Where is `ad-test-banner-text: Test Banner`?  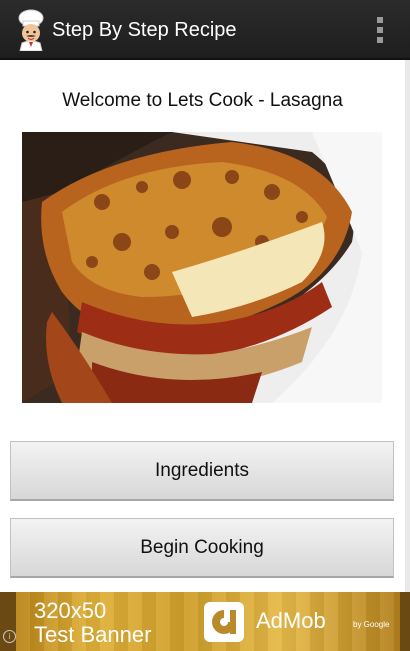 ad-test-banner-text: Test Banner is located at coordinates (93, 634).